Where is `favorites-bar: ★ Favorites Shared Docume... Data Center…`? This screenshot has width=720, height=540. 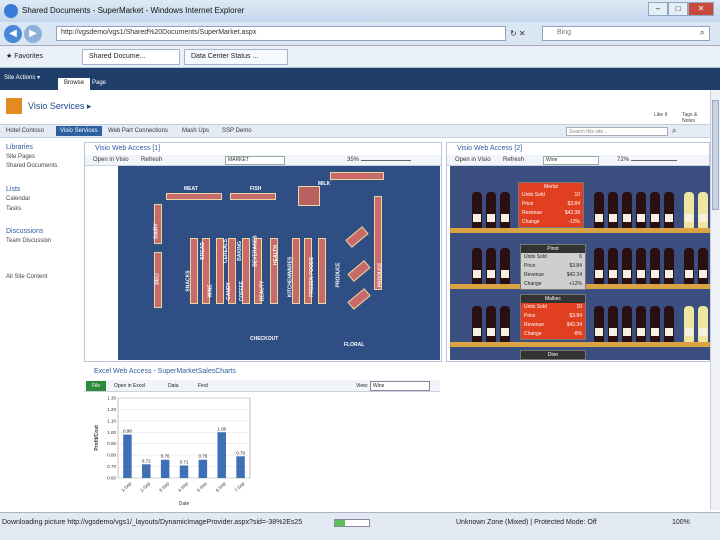
favorites-bar: ★ Favorites Shared Docume... Data Center… is located at coordinates (360, 57).